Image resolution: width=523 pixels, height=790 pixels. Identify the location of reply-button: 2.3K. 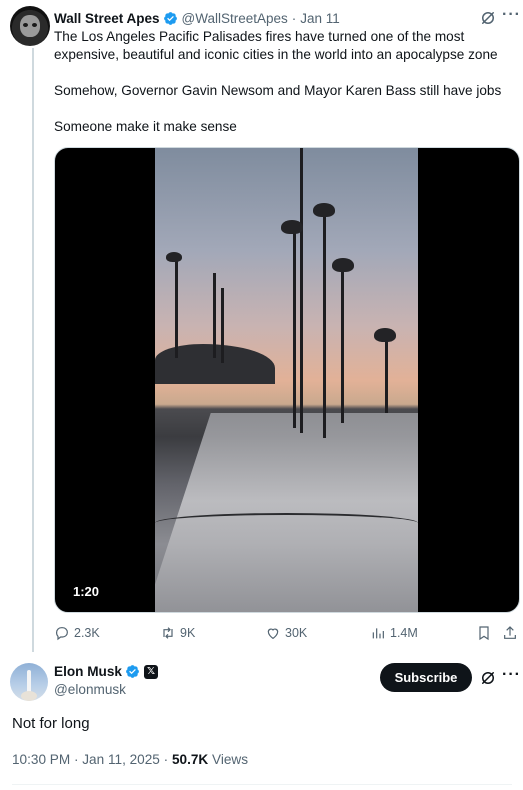
(77, 633).